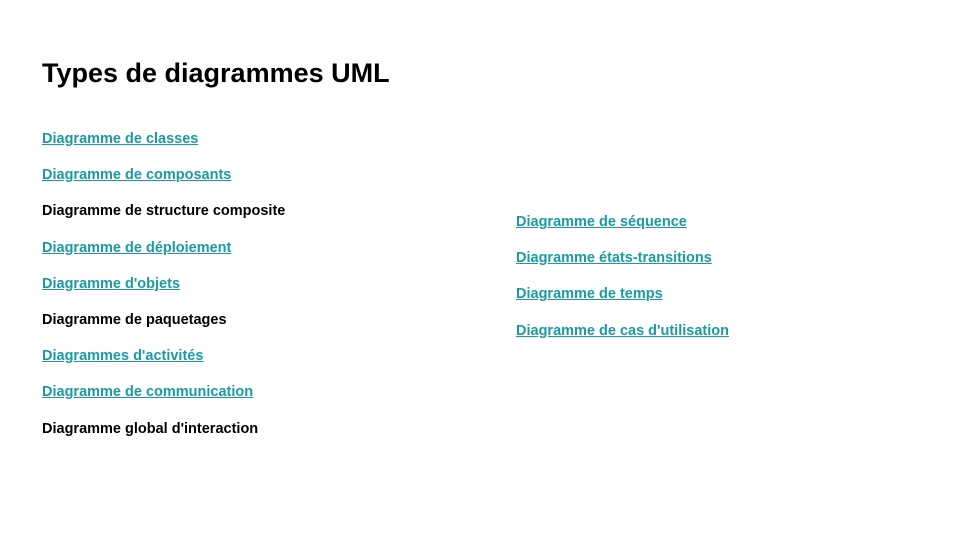  What do you see at coordinates (163, 148) in the screenshot?
I see `link-diagramme-de-classes: Diagramme de classes` at bounding box center [163, 148].